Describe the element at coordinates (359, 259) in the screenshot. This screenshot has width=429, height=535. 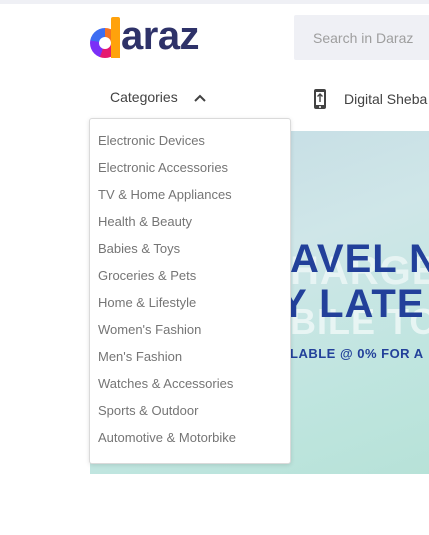
I see `banner-line-1: AVEL N` at that location.